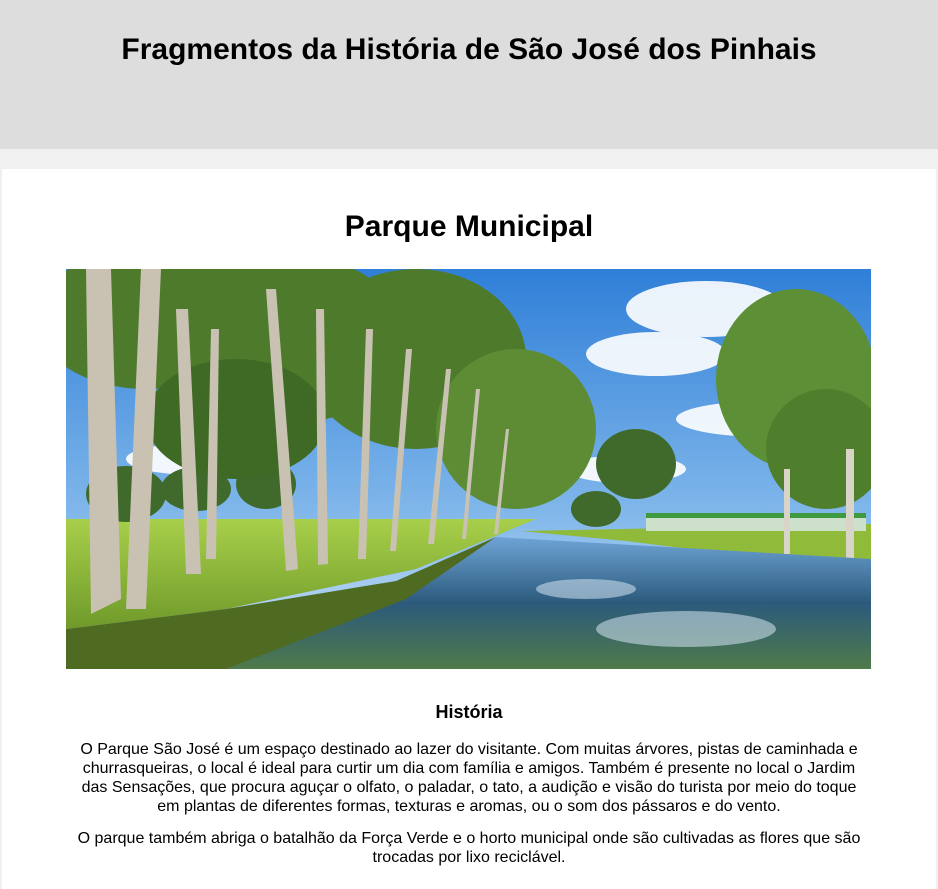 The height and width of the screenshot is (889, 938). What do you see at coordinates (469, 226) in the screenshot?
I see `card-title: Parque Municipal` at bounding box center [469, 226].